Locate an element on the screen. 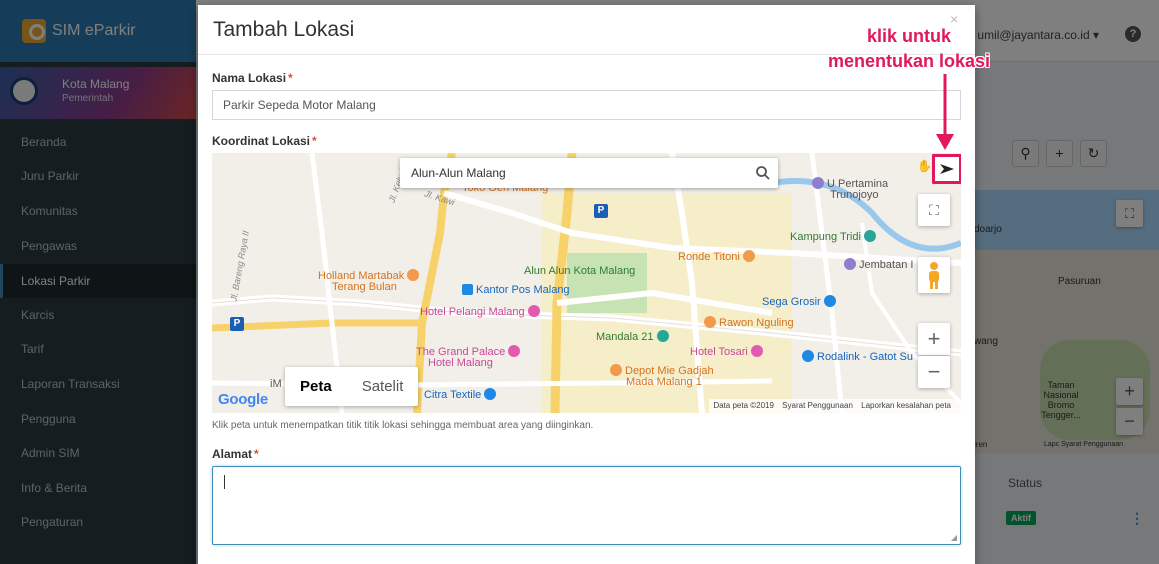  map-type-map-button: Peta is located at coordinates (316, 386).